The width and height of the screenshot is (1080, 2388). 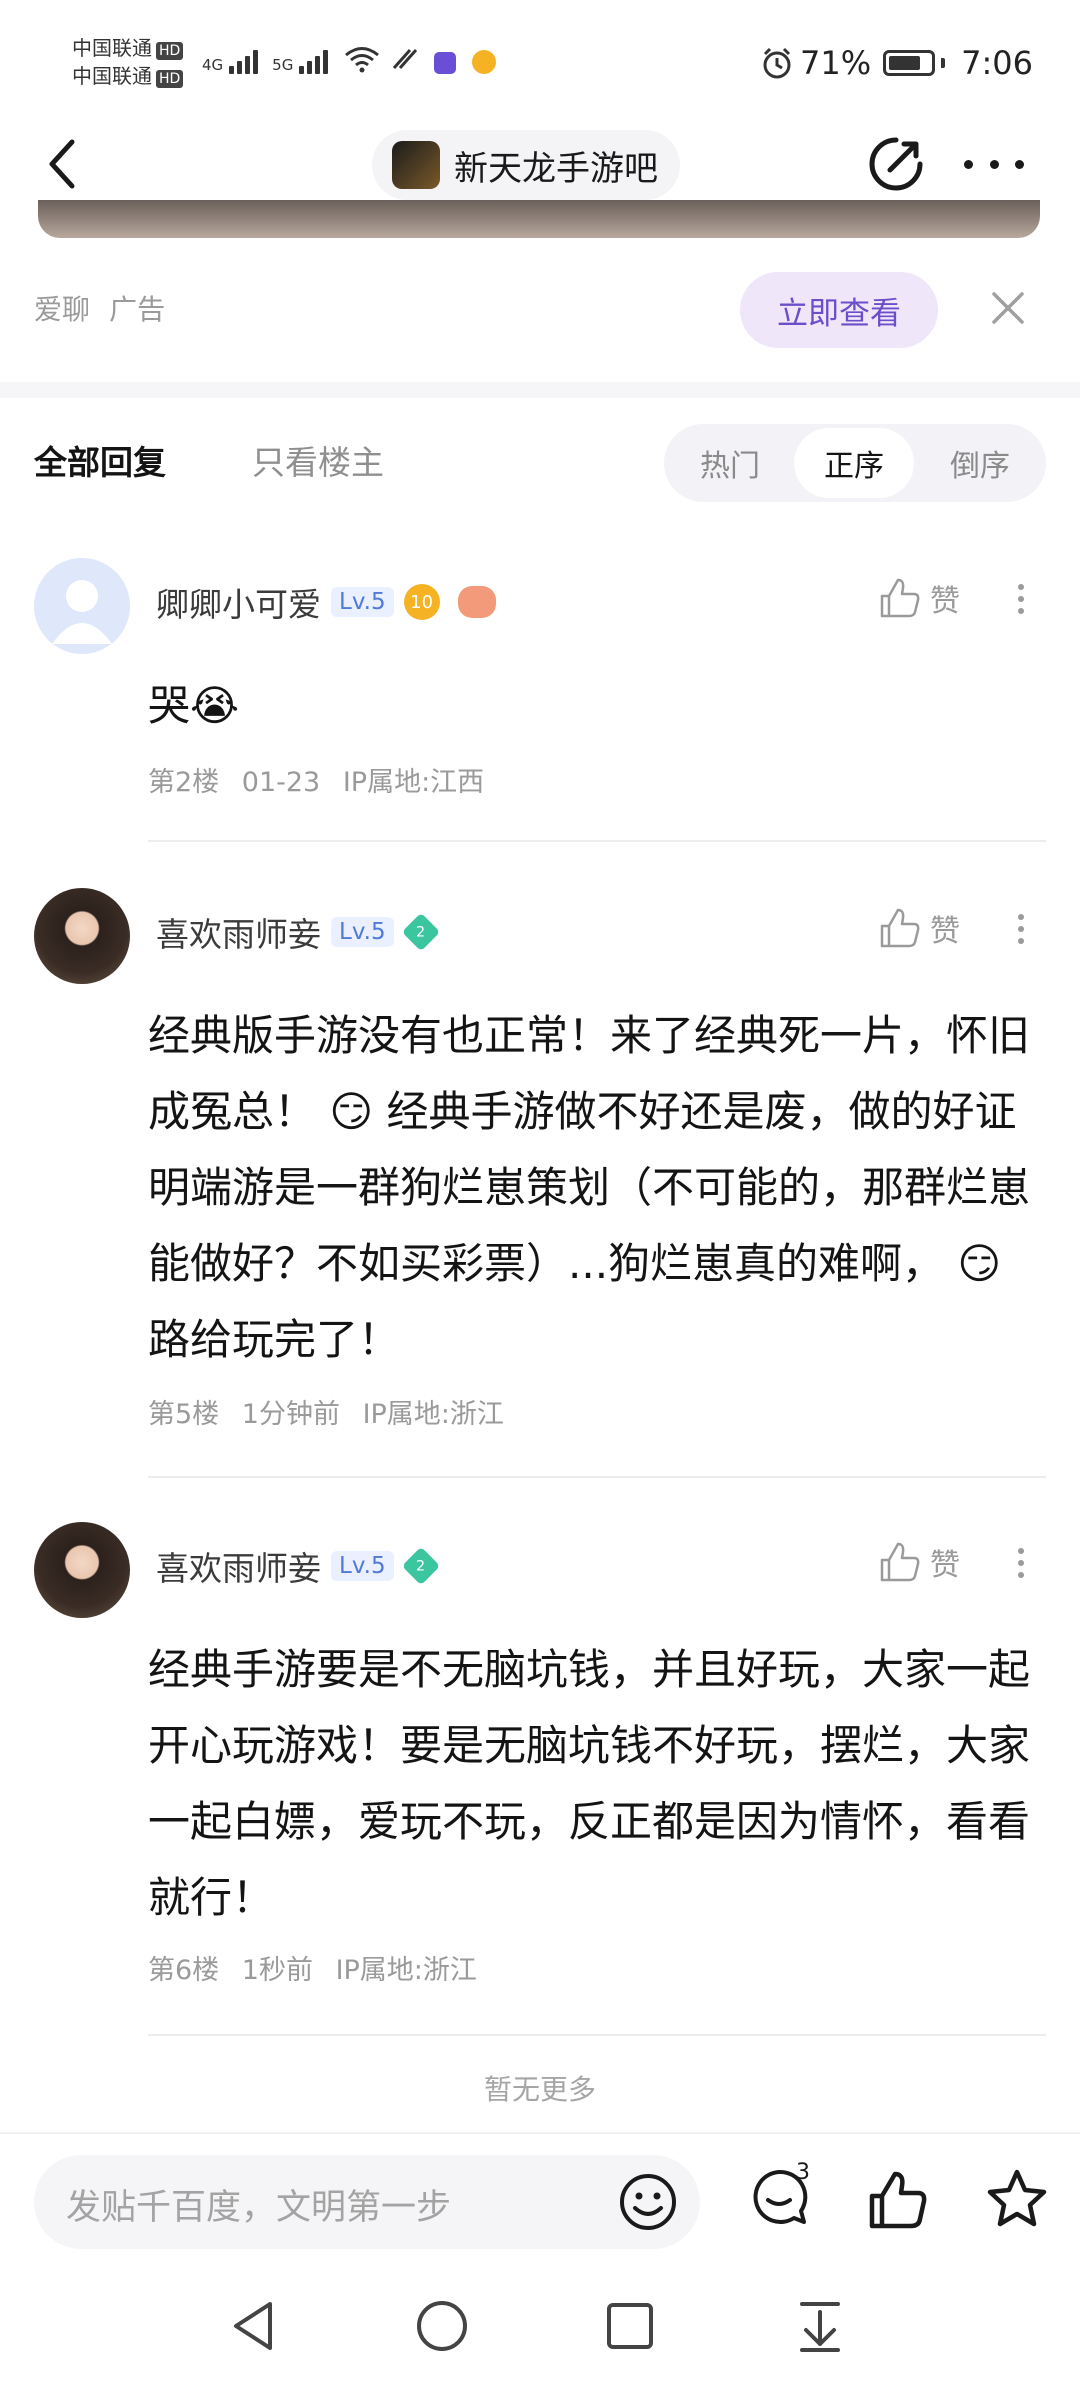 I want to click on signal-group: 4G 5G, so click(x=349, y=59).